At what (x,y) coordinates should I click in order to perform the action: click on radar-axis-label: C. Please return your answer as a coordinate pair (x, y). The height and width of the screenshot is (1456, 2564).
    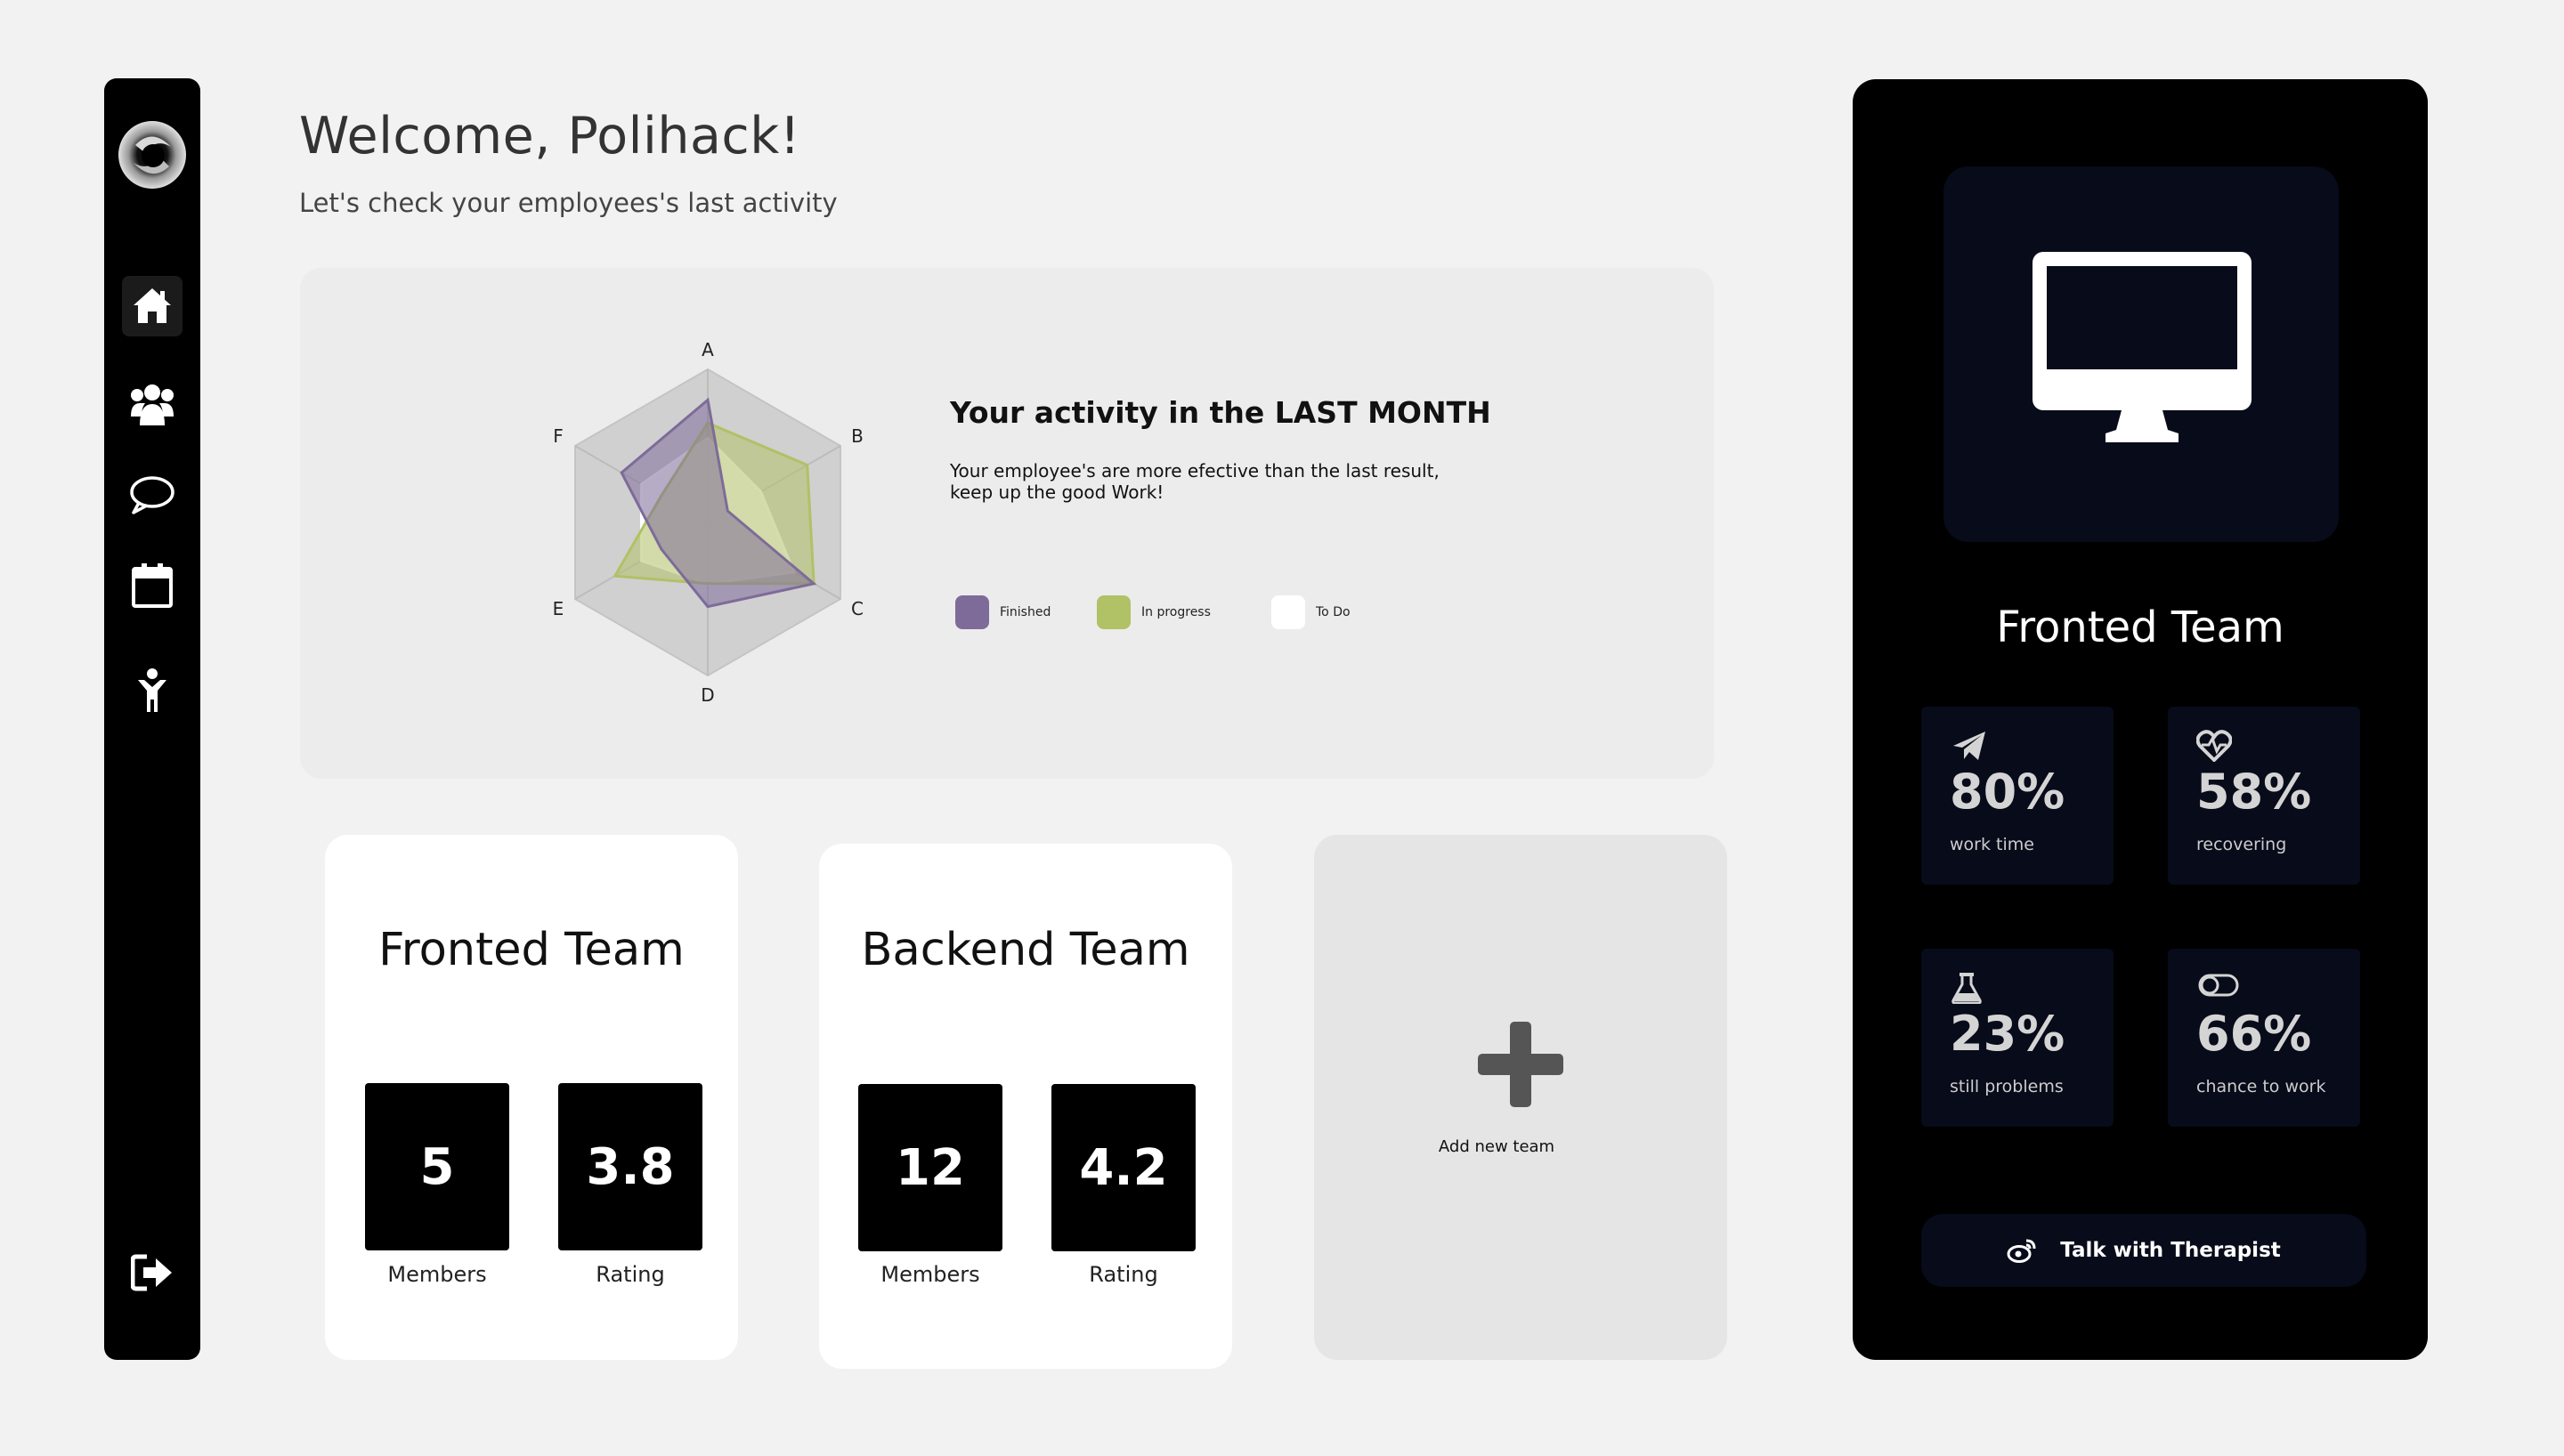
    Looking at the image, I should click on (857, 608).